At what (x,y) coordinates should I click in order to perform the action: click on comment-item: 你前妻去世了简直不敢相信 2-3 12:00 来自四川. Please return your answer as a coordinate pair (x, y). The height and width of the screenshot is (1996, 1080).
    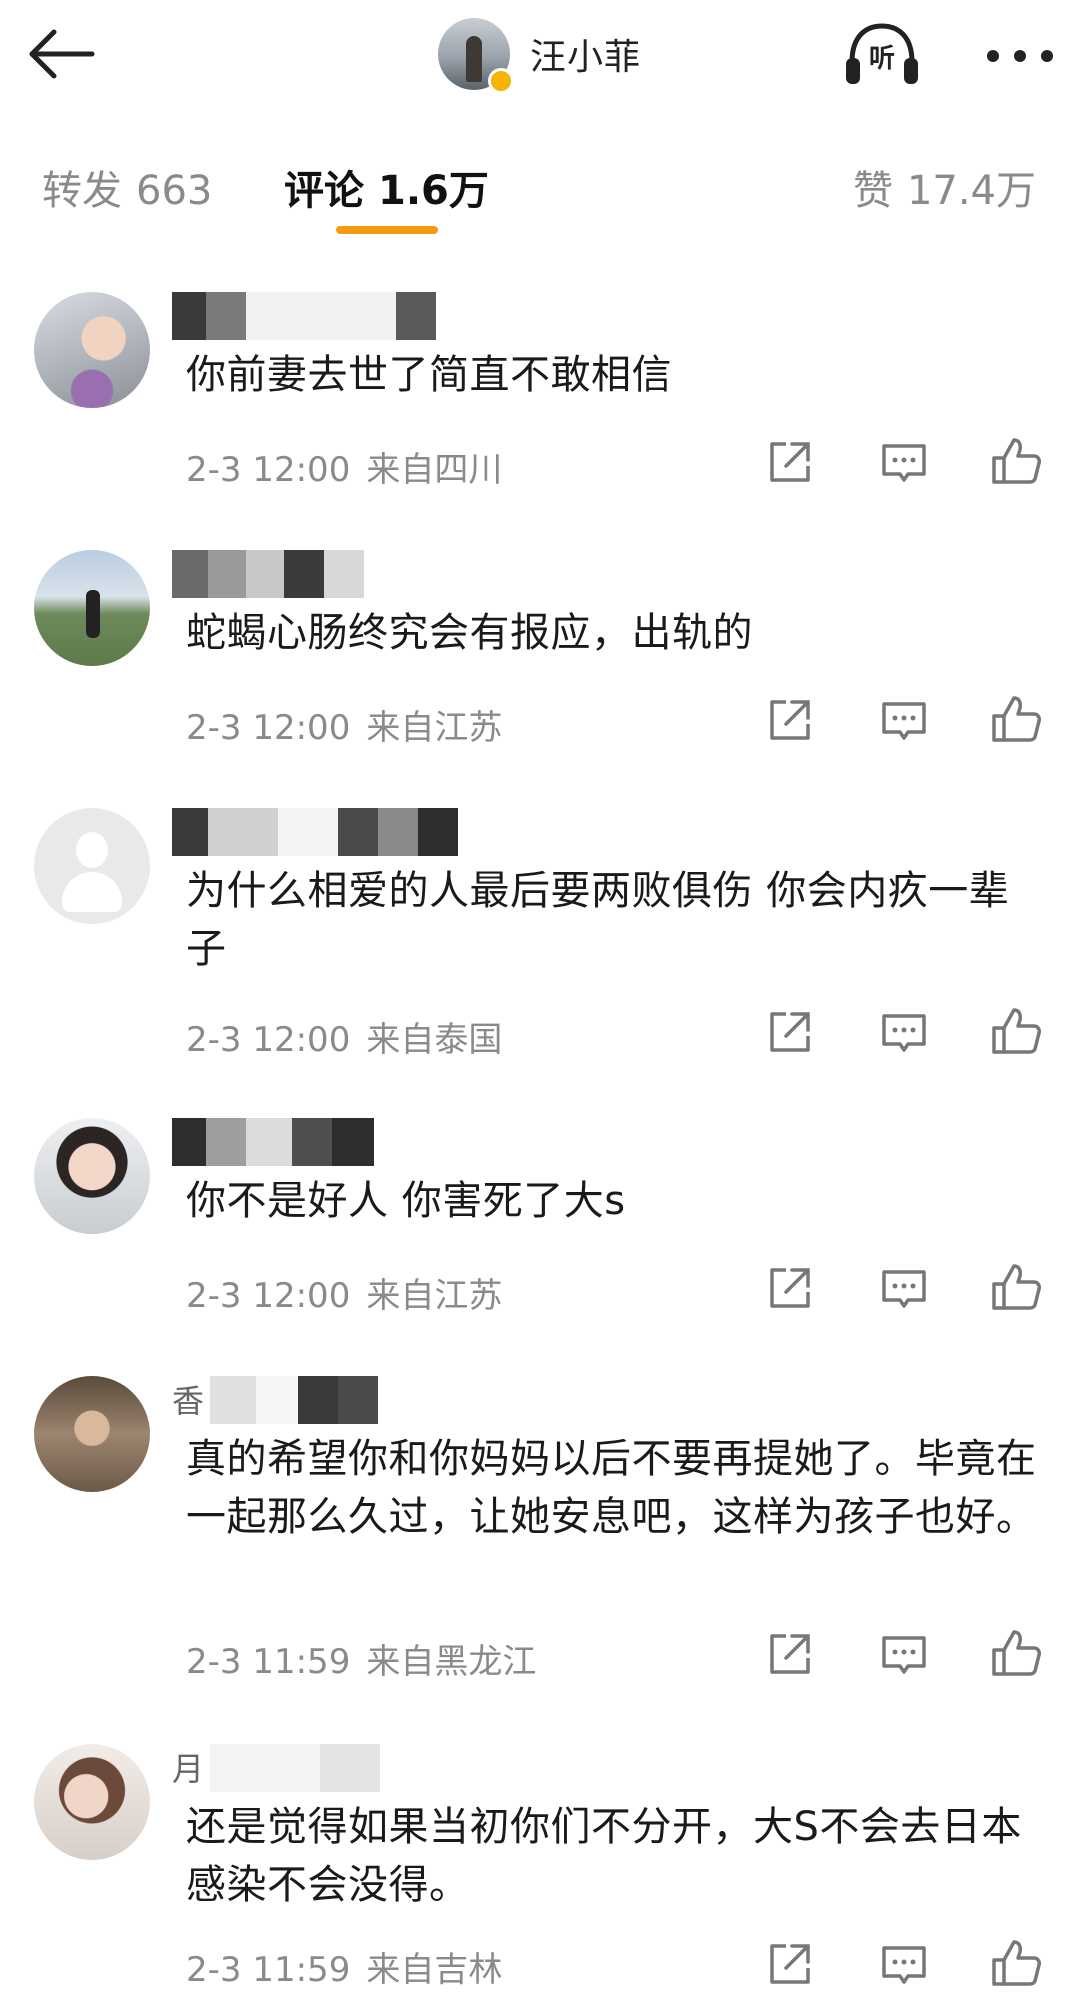
    Looking at the image, I should click on (540, 407).